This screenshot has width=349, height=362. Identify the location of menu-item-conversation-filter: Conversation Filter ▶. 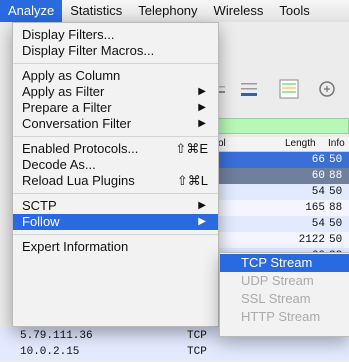
(115, 124).